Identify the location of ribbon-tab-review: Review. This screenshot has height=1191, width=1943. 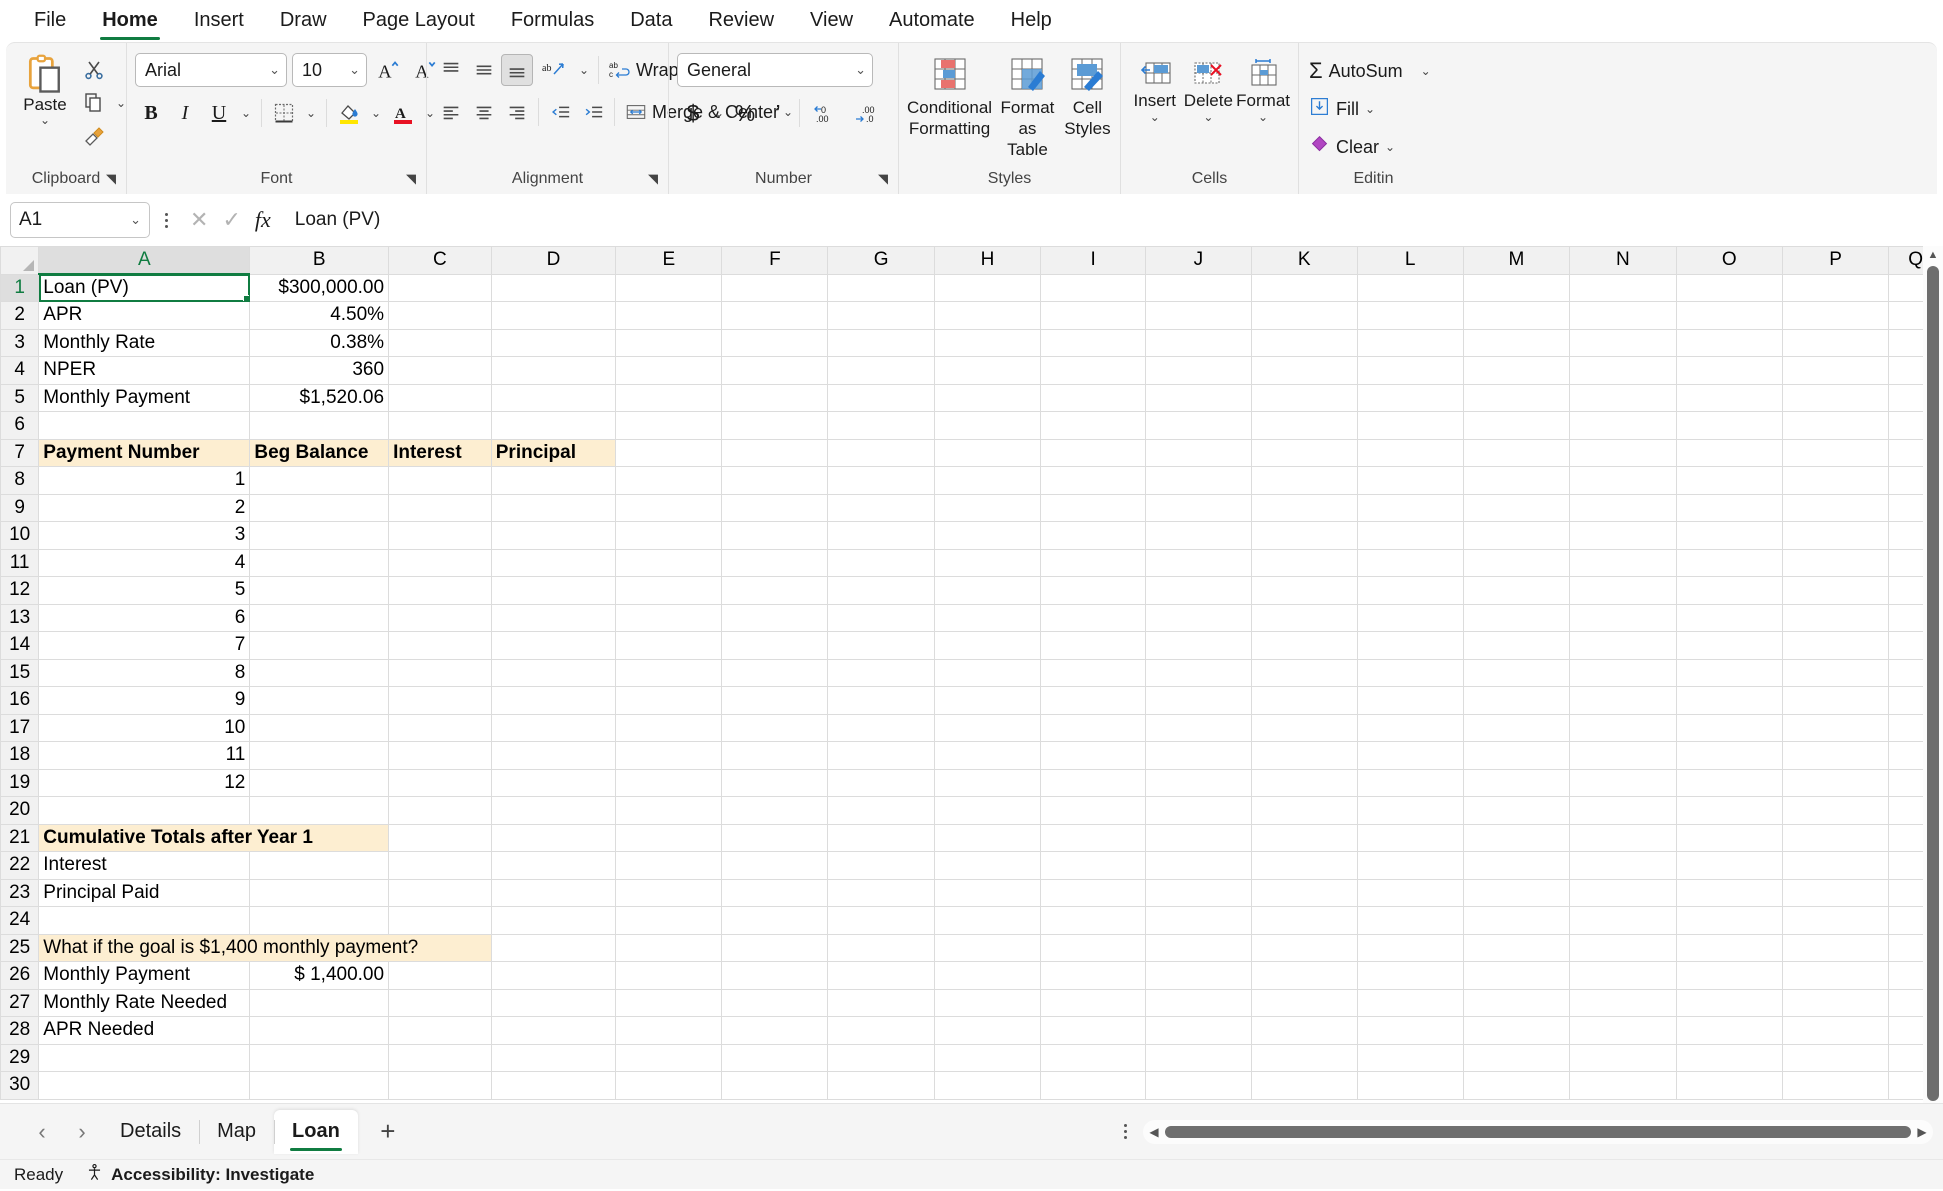
(741, 21).